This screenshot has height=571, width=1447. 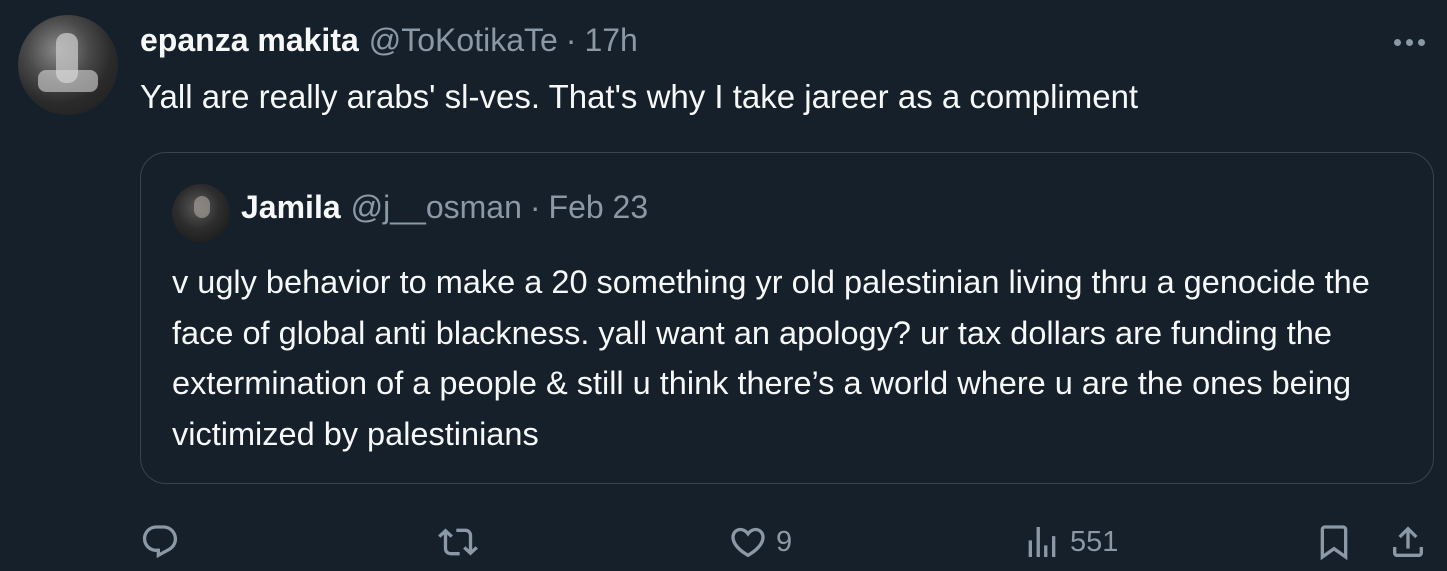 I want to click on quoted-author-handle: @j__osman, so click(x=436, y=207).